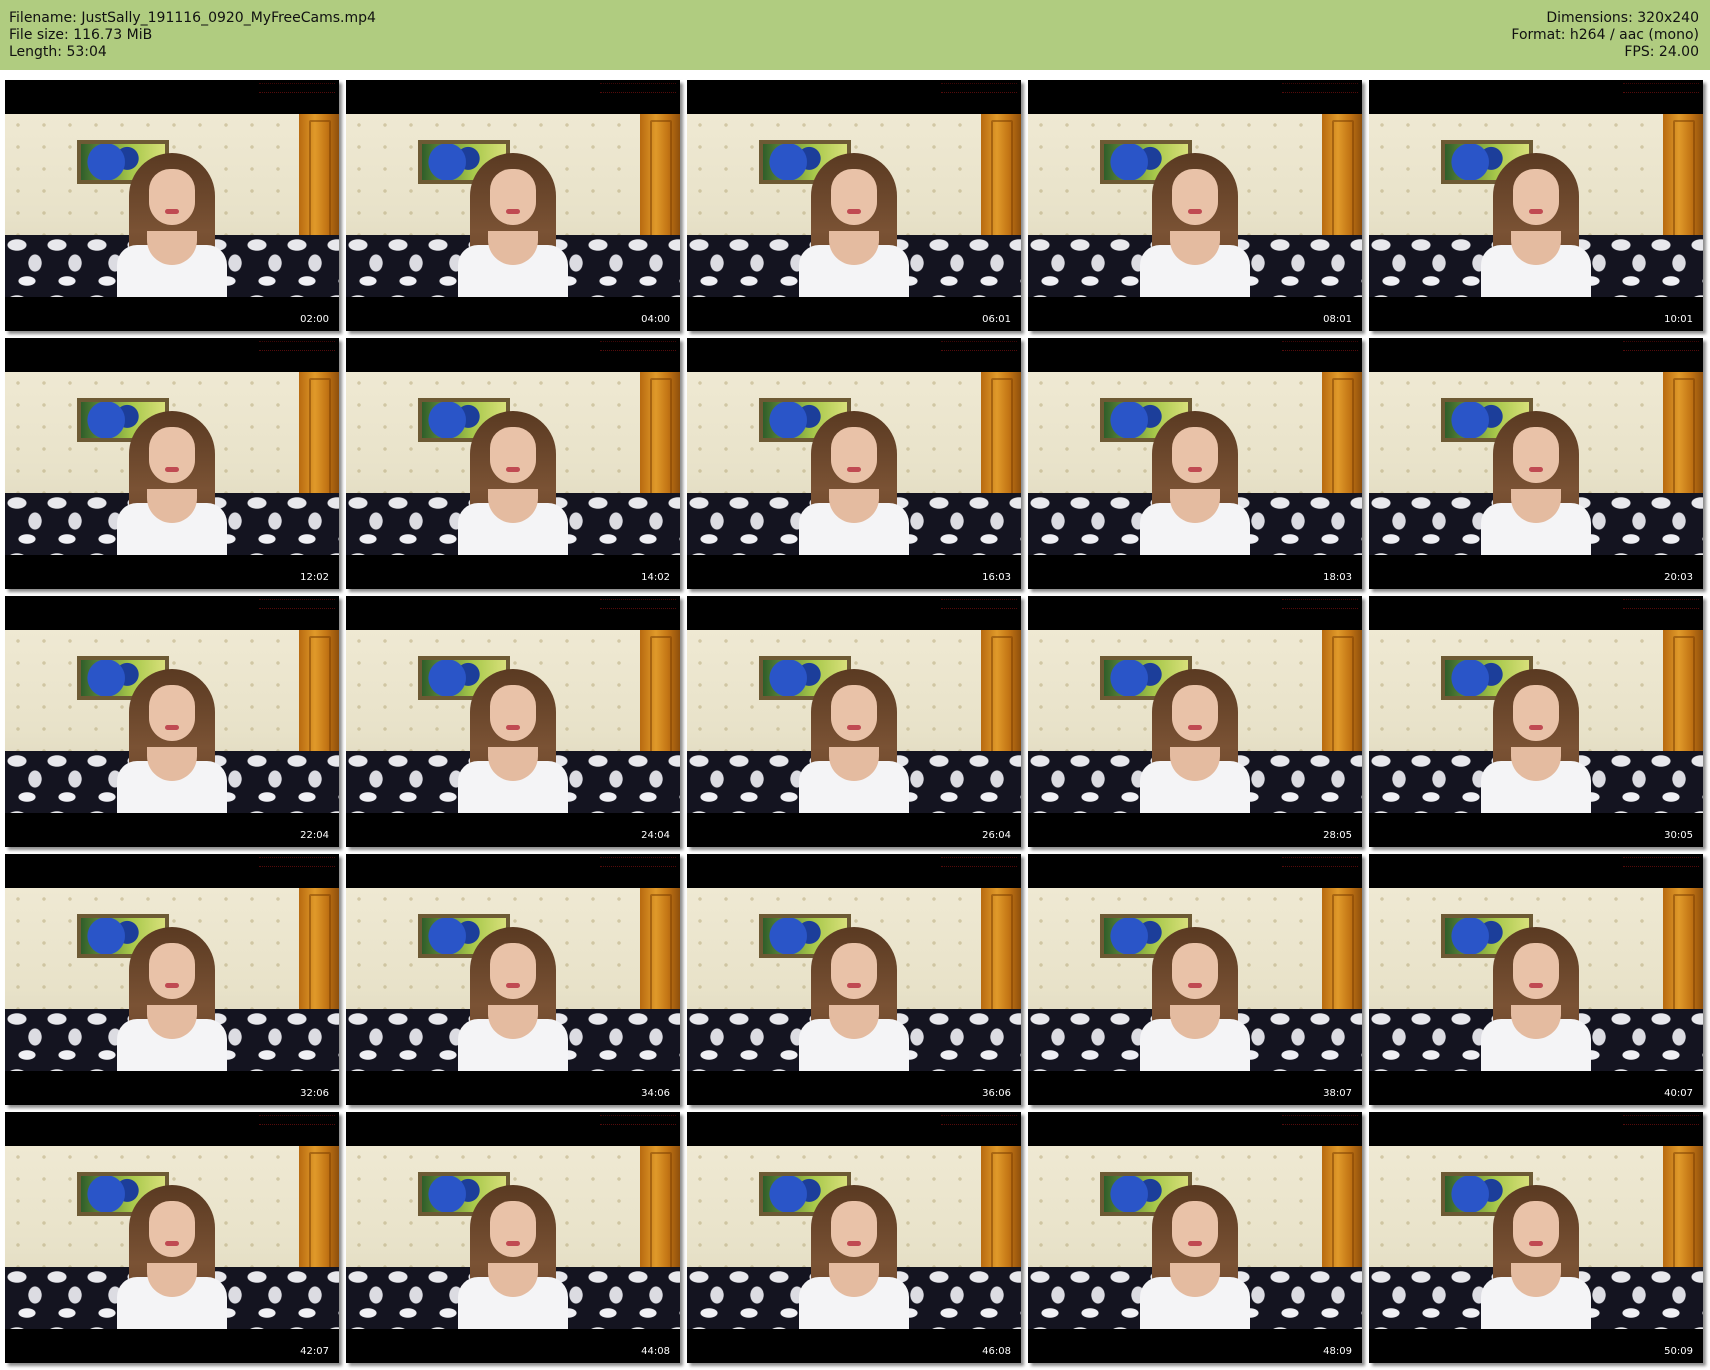 The image size is (1710, 1370). Describe the element at coordinates (996, 1351) in the screenshot. I see `thumbnail-timestamp: 46:08` at that location.